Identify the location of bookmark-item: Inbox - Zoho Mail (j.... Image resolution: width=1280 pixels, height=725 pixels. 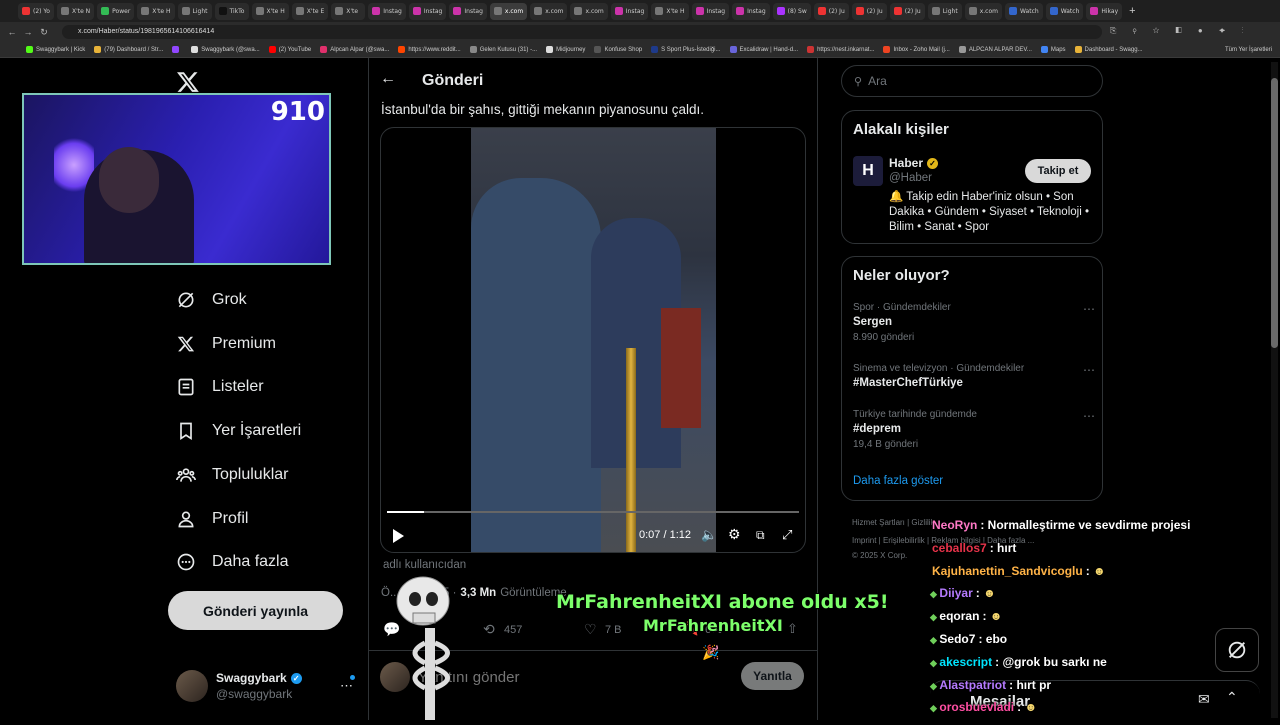
(916, 49).